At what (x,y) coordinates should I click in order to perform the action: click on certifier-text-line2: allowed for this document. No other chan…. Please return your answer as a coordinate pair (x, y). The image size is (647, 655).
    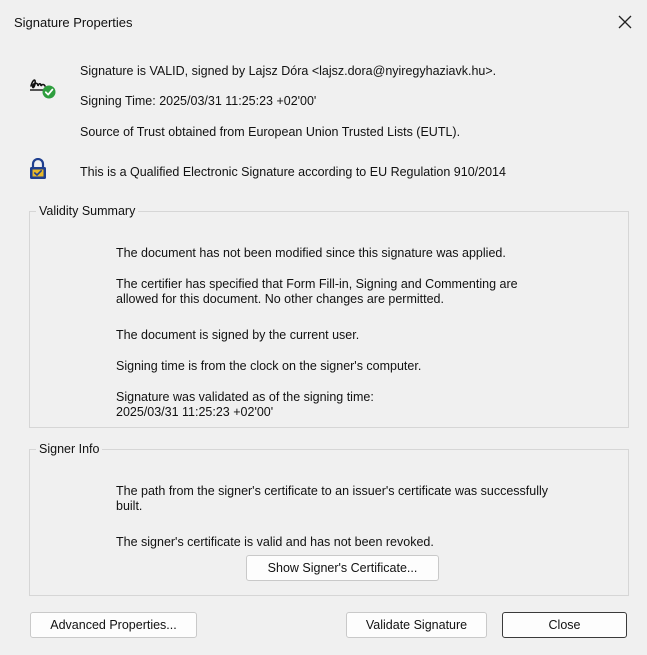
    Looking at the image, I should click on (280, 299).